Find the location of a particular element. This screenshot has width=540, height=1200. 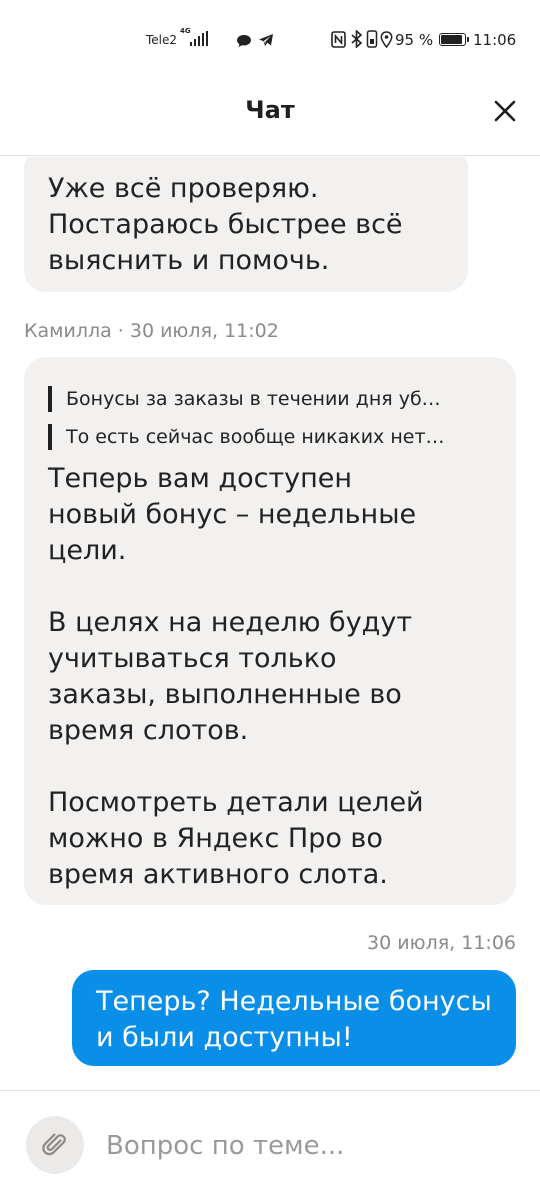

status-bar: Tele2 4G 95 % 11:06 is located at coordinates (270, 40).